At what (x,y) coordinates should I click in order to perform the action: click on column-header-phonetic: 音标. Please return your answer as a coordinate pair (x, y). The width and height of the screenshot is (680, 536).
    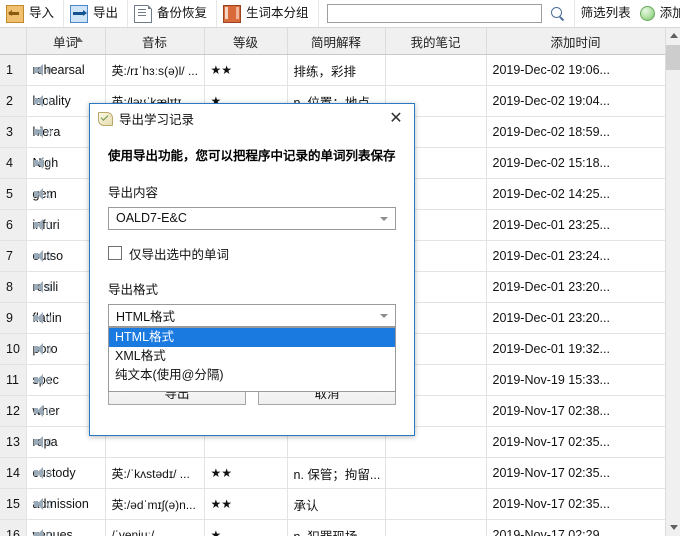
    Looking at the image, I should click on (155, 41).